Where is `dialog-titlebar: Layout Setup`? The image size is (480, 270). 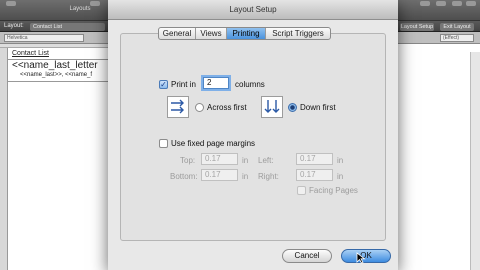 dialog-titlebar: Layout Setup is located at coordinates (253, 10).